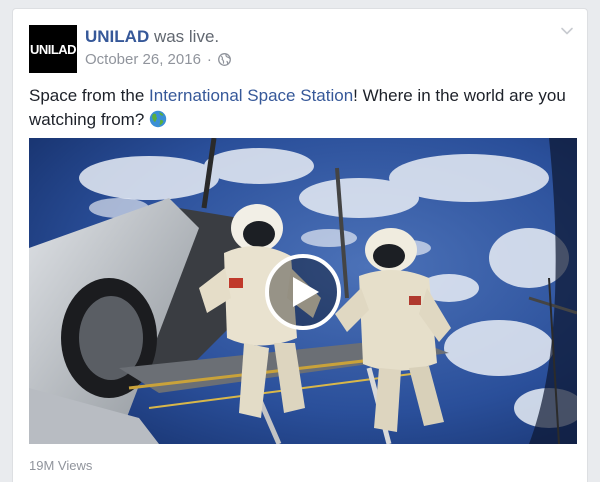  I want to click on globe-icon, so click(224, 59).